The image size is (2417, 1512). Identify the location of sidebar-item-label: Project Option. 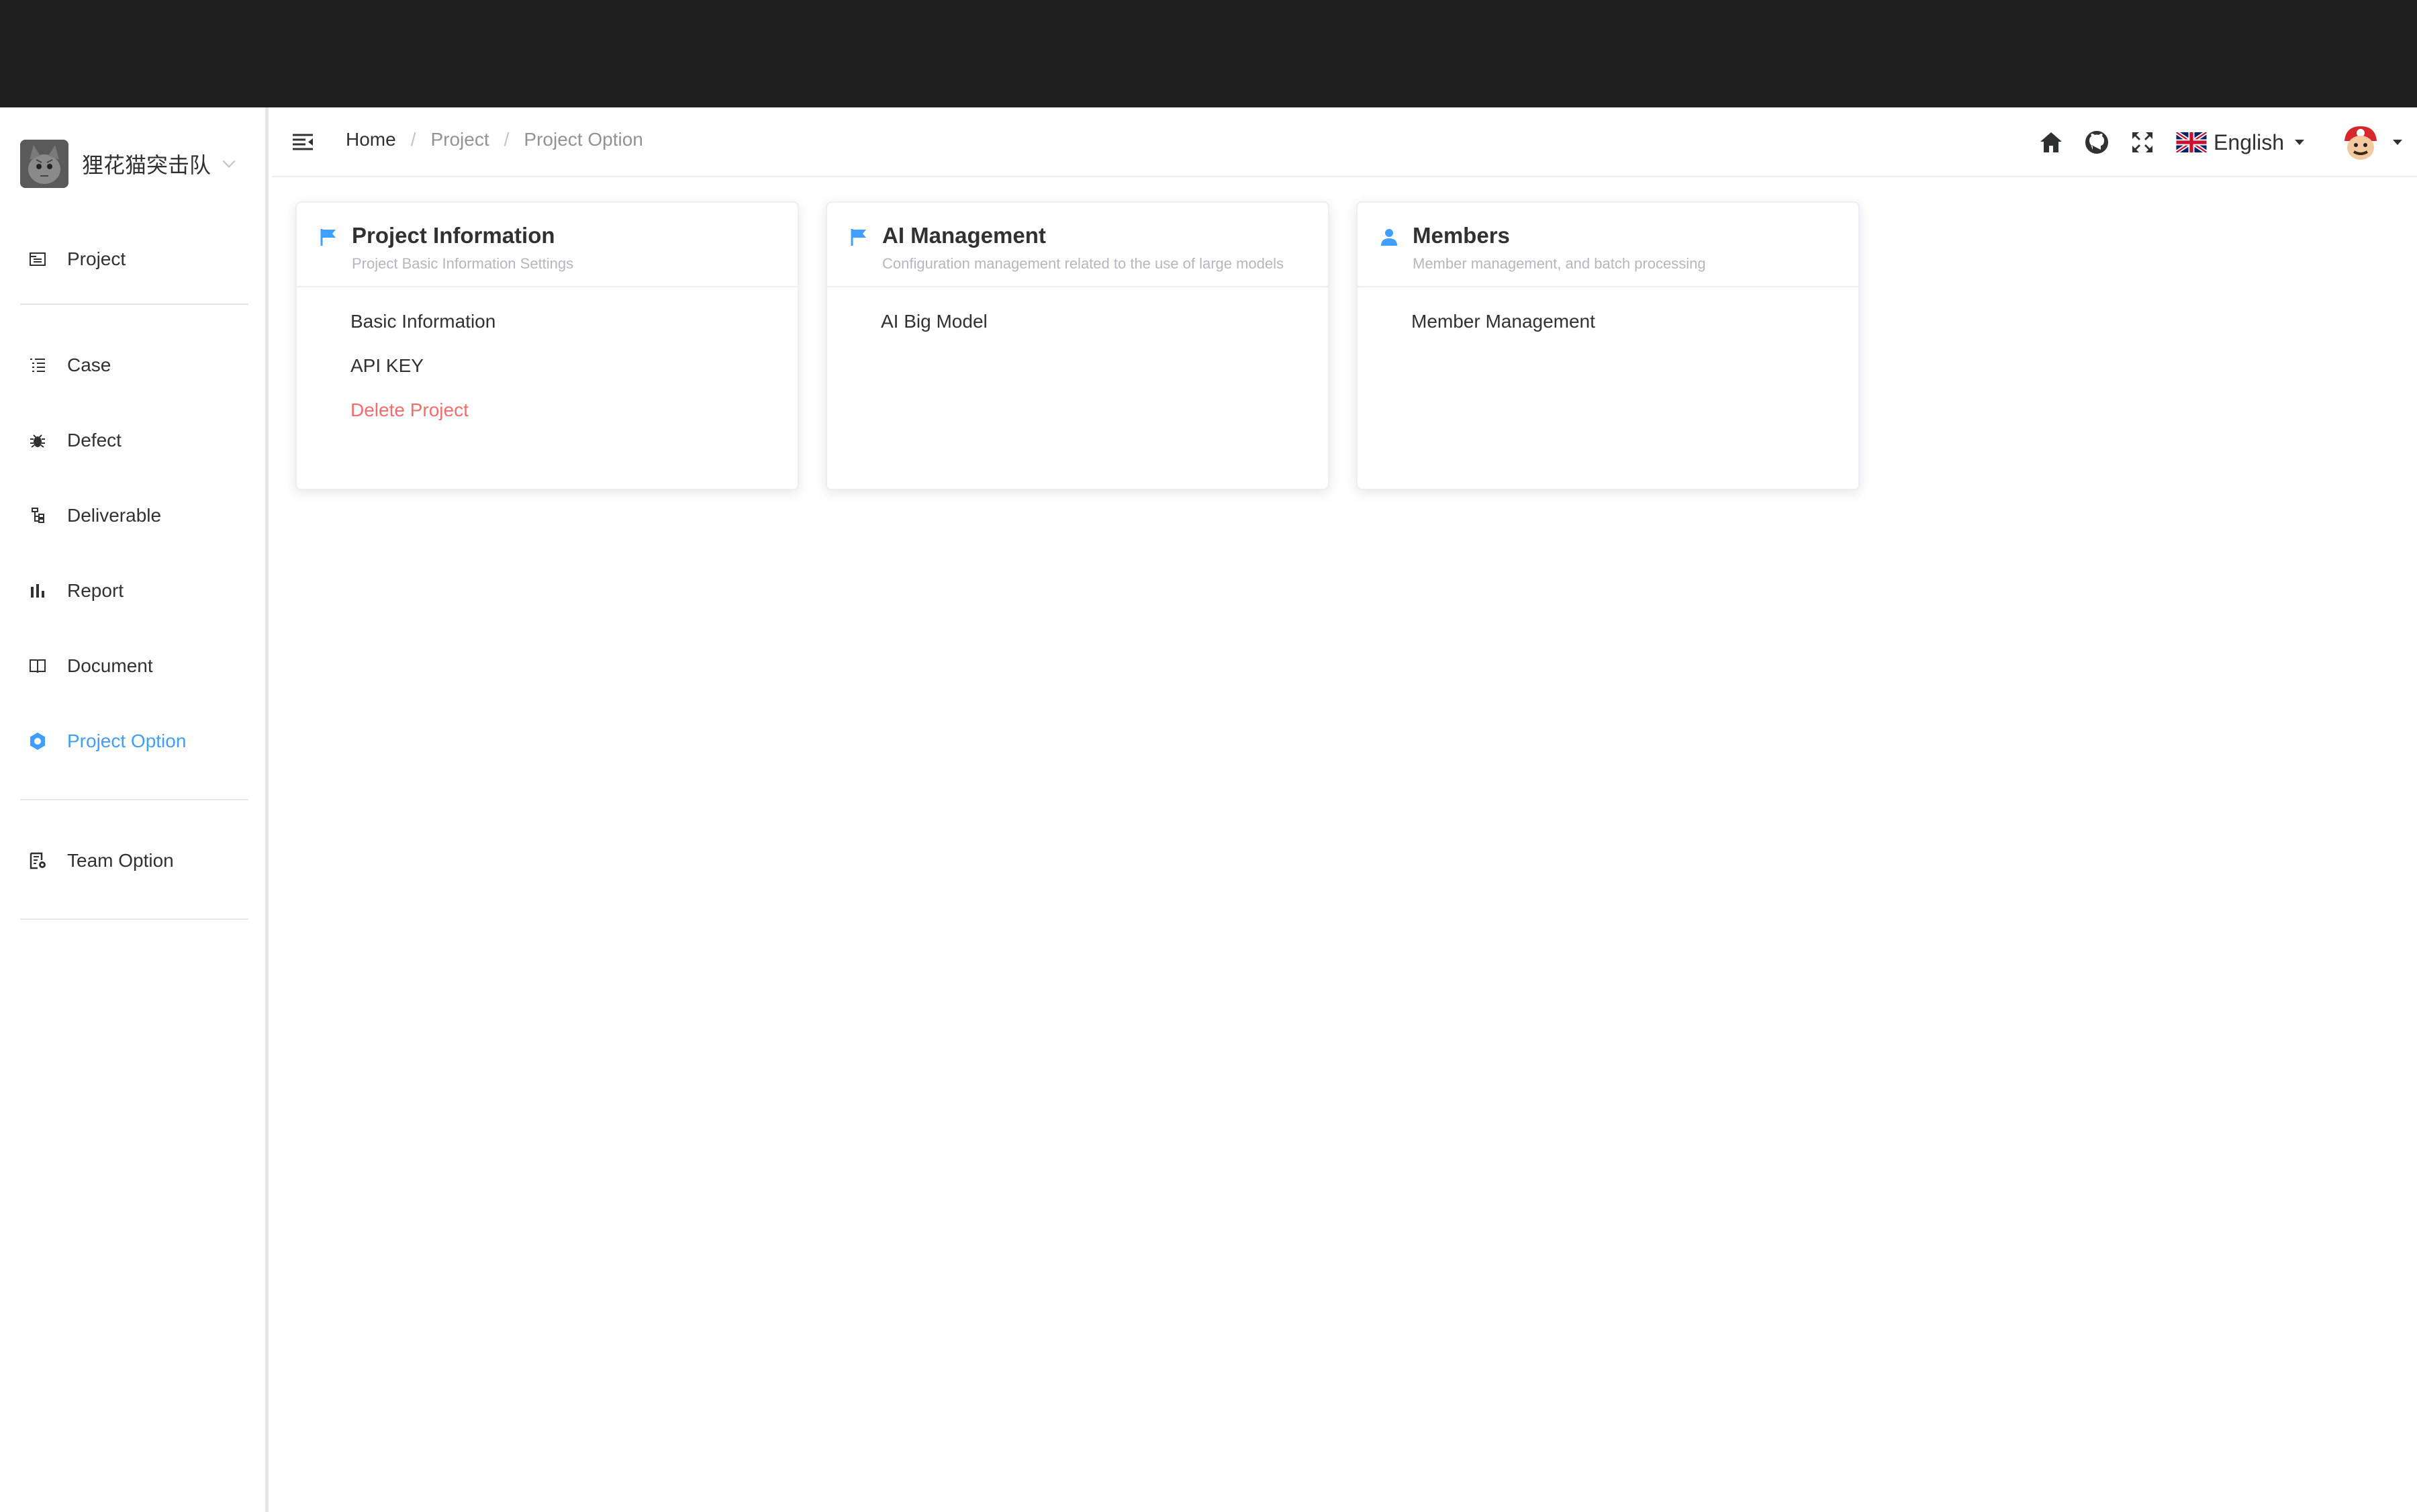
(127, 740).